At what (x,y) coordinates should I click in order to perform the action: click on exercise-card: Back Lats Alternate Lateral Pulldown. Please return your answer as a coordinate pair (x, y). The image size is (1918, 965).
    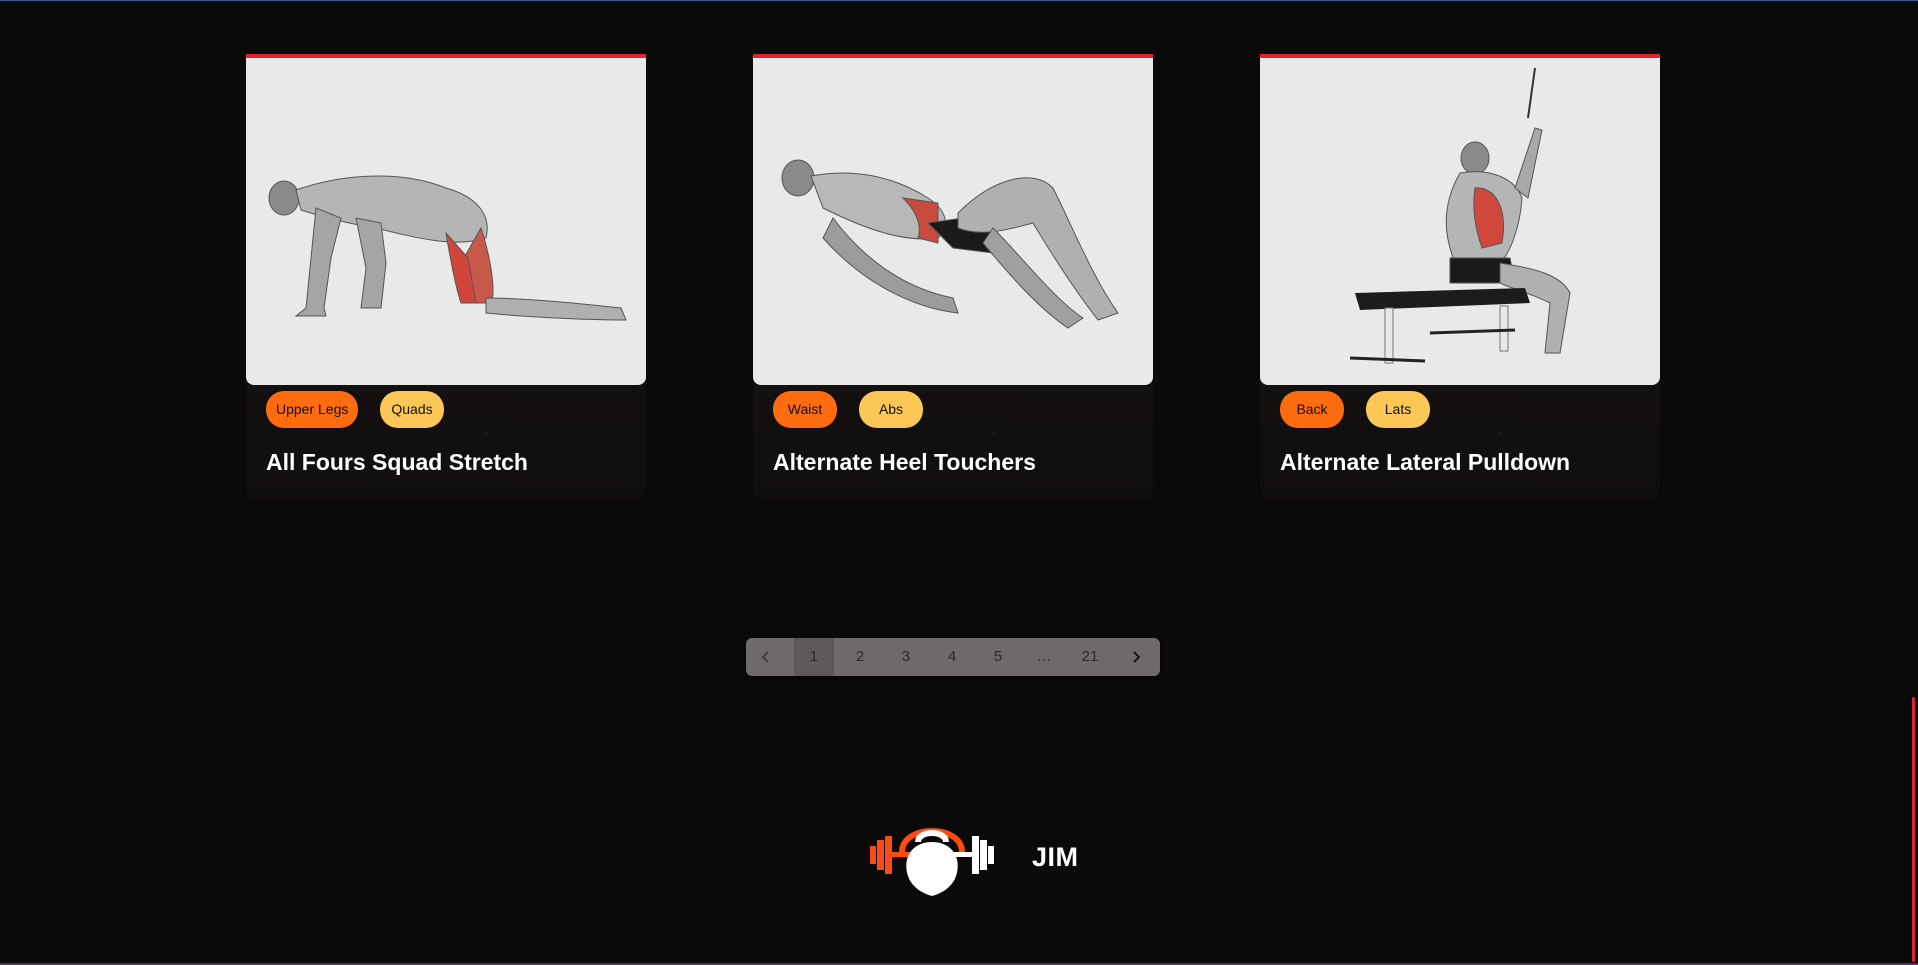
    Looking at the image, I should click on (1460, 277).